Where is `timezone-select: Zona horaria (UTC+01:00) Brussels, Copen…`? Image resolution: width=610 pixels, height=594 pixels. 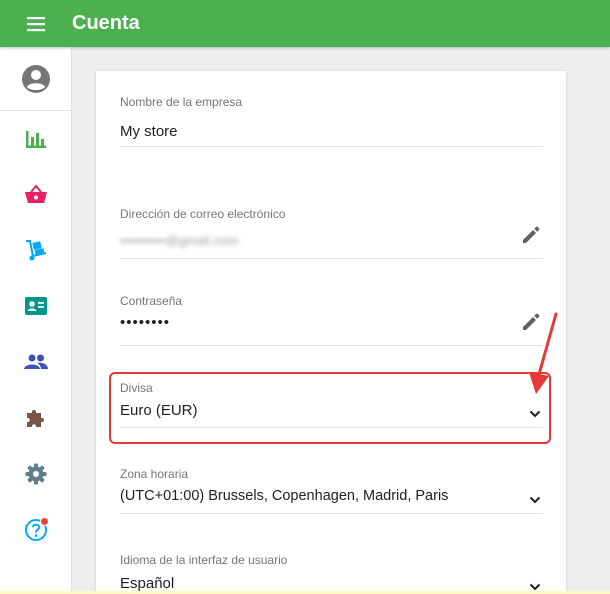
timezone-select: Zona horaria (UTC+01:00) Brussels, Copen… is located at coordinates (331, 493).